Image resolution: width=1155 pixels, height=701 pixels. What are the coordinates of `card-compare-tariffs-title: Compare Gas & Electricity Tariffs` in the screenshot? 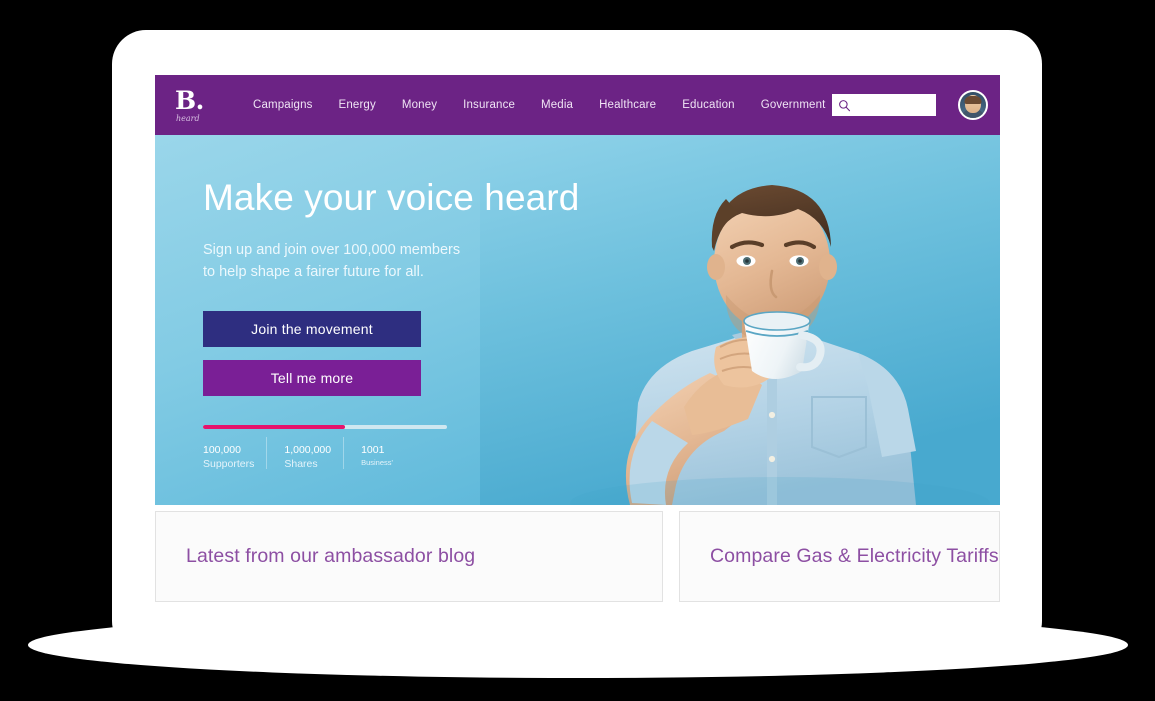 It's located at (854, 556).